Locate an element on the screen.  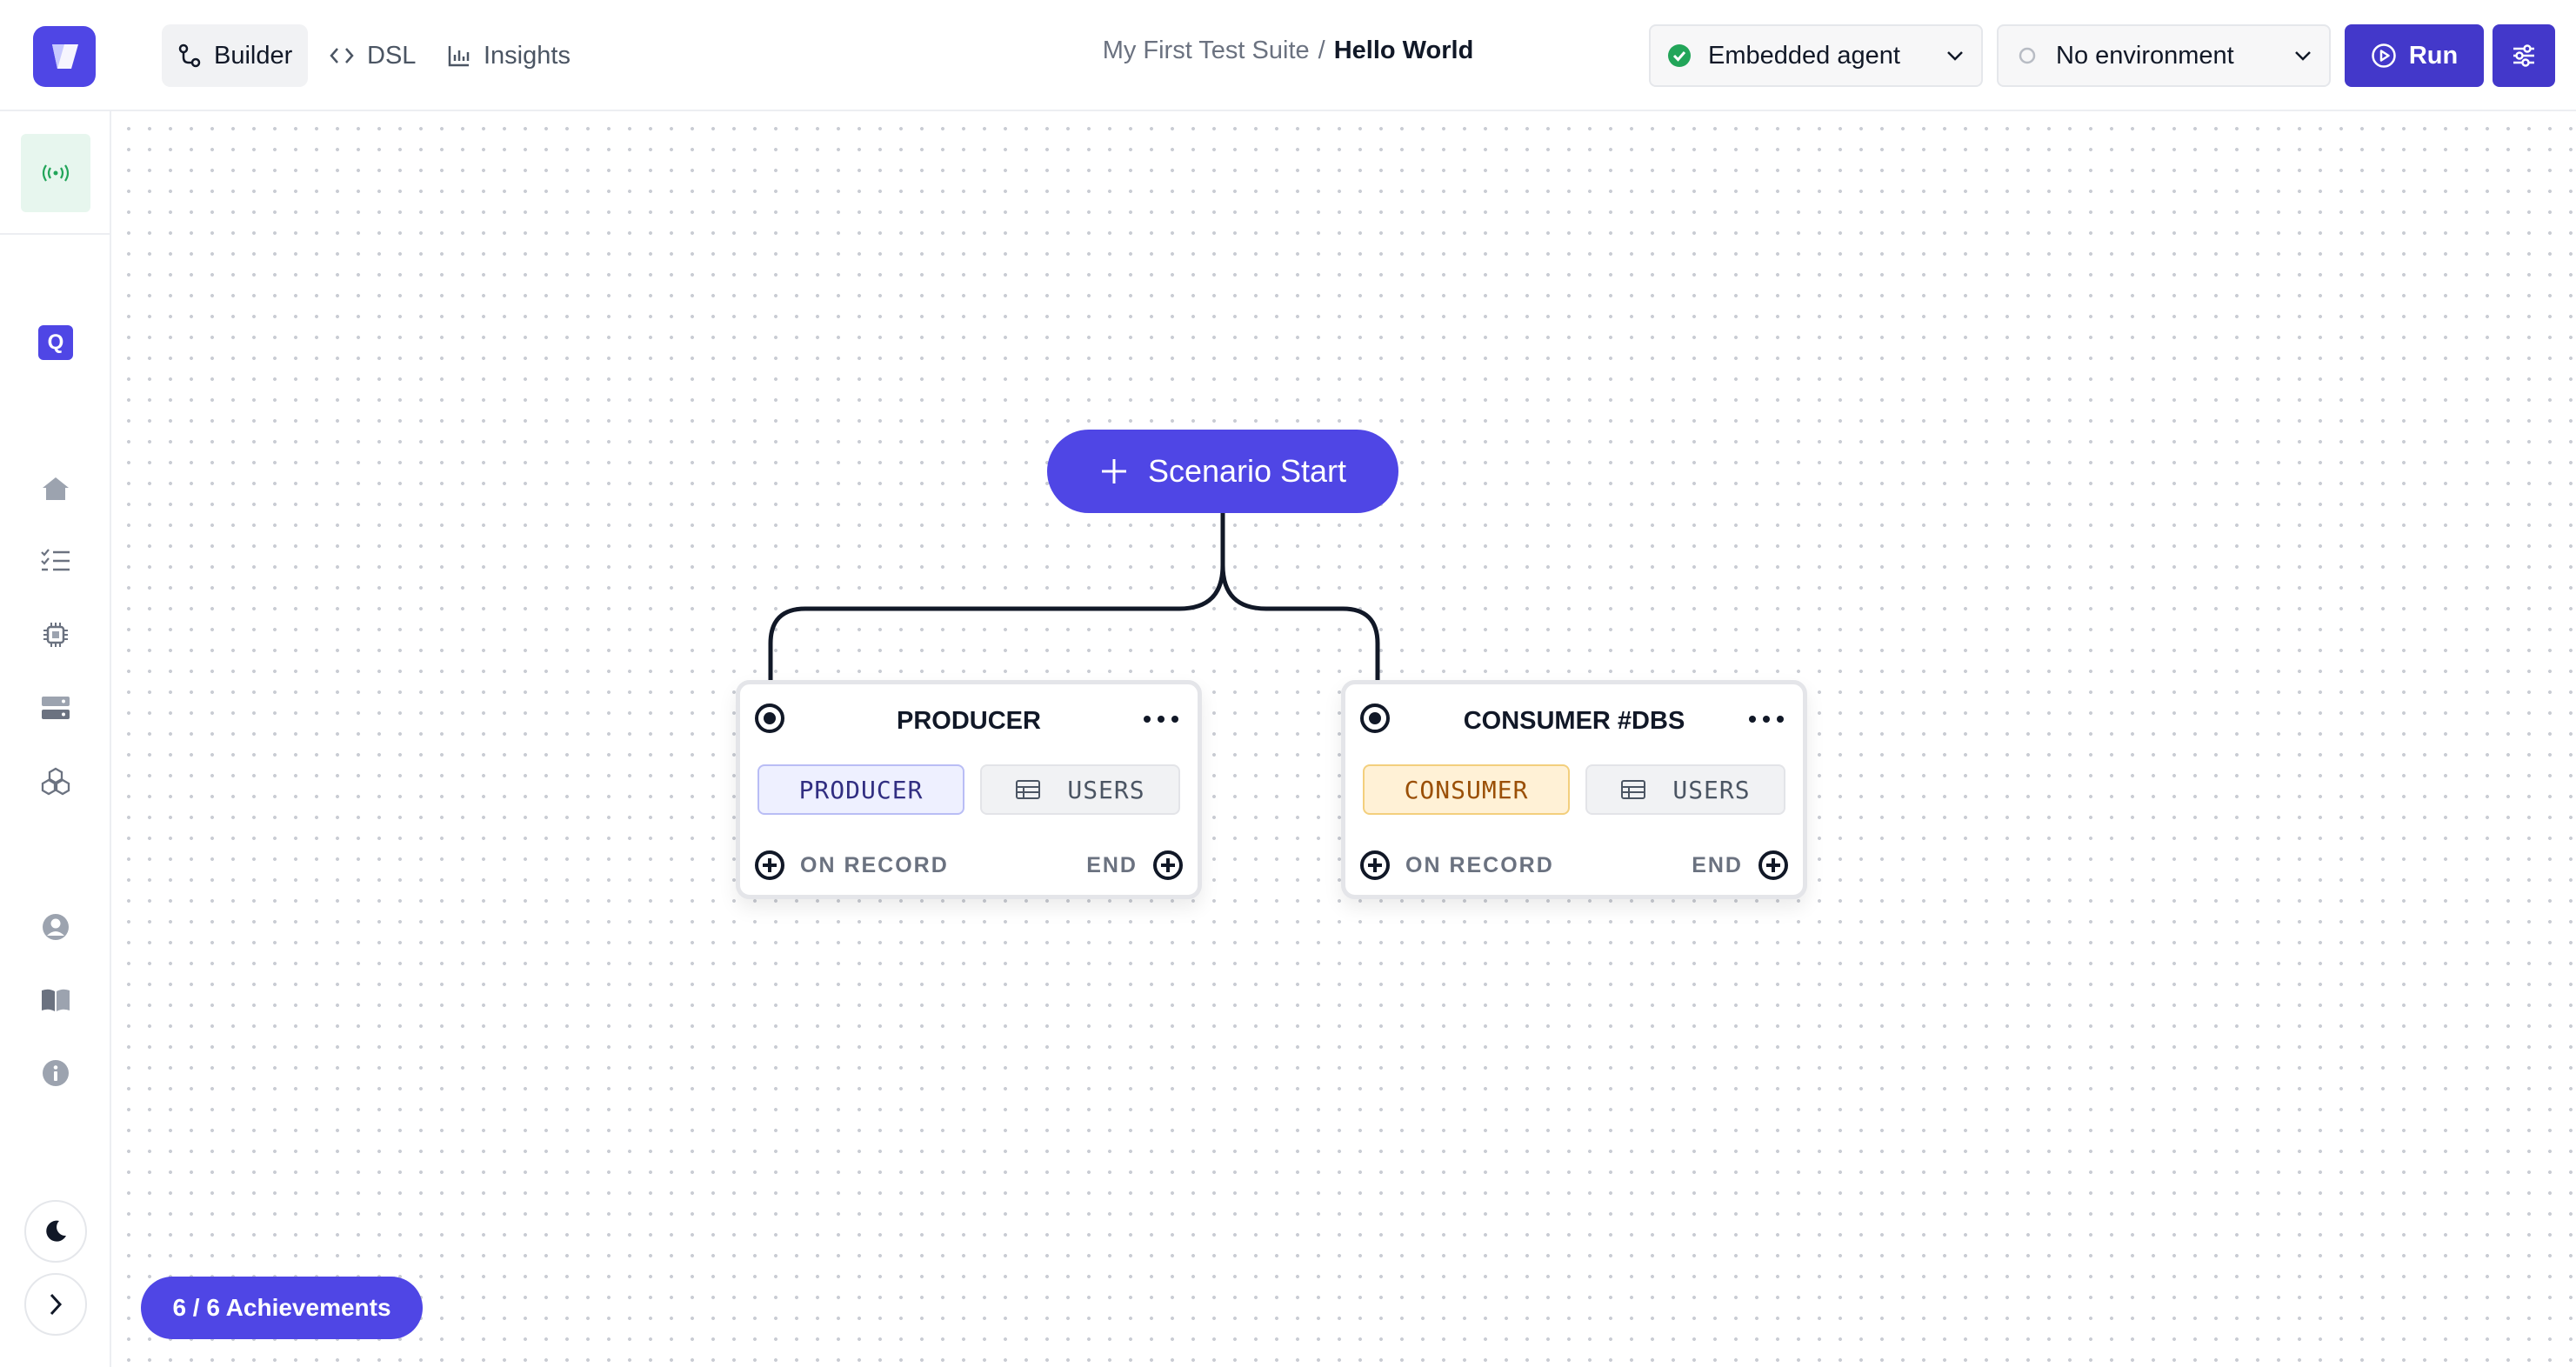
breadcrumb-scenario: Hello World is located at coordinates (1404, 50).